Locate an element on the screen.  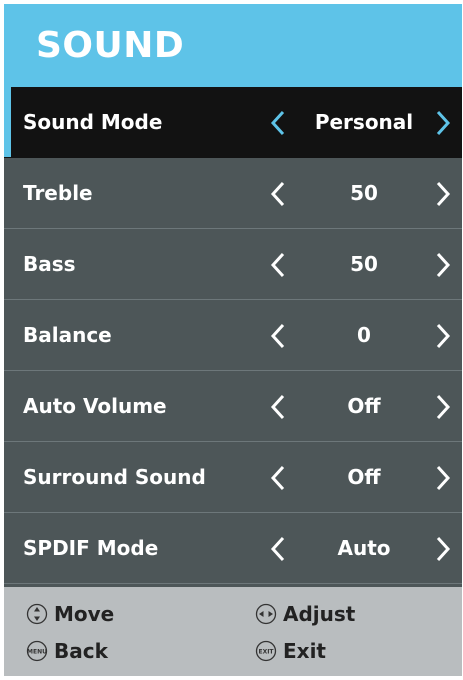
setting-row-sound-mode: Sound Mode Personal is located at coordinates (233, 122).